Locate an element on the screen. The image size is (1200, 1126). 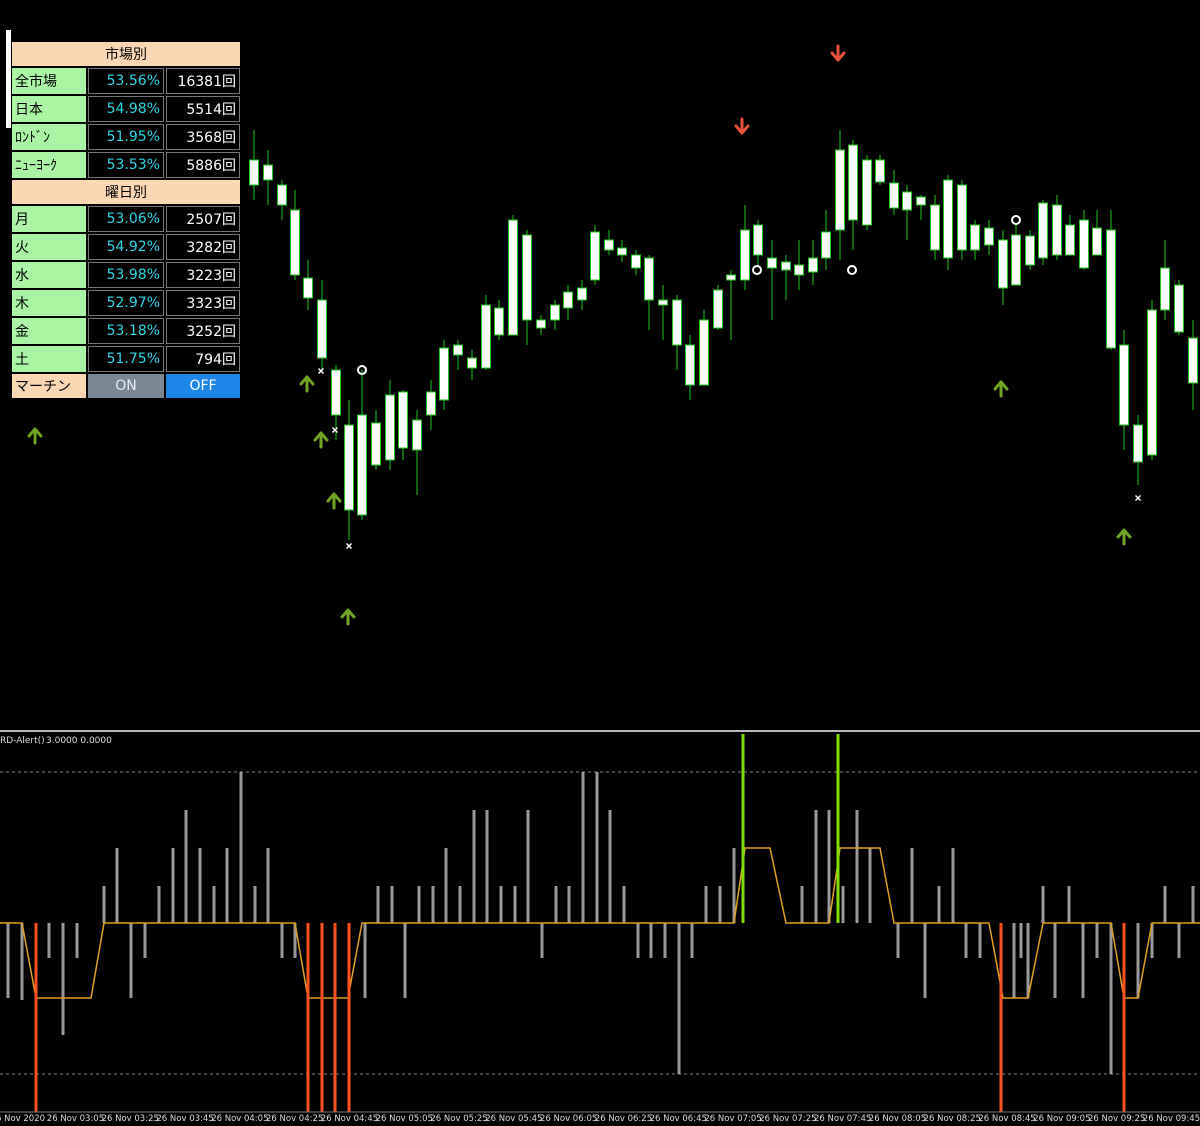
time-axis-label: 26 Nov 06:25 is located at coordinates (623, 1119).